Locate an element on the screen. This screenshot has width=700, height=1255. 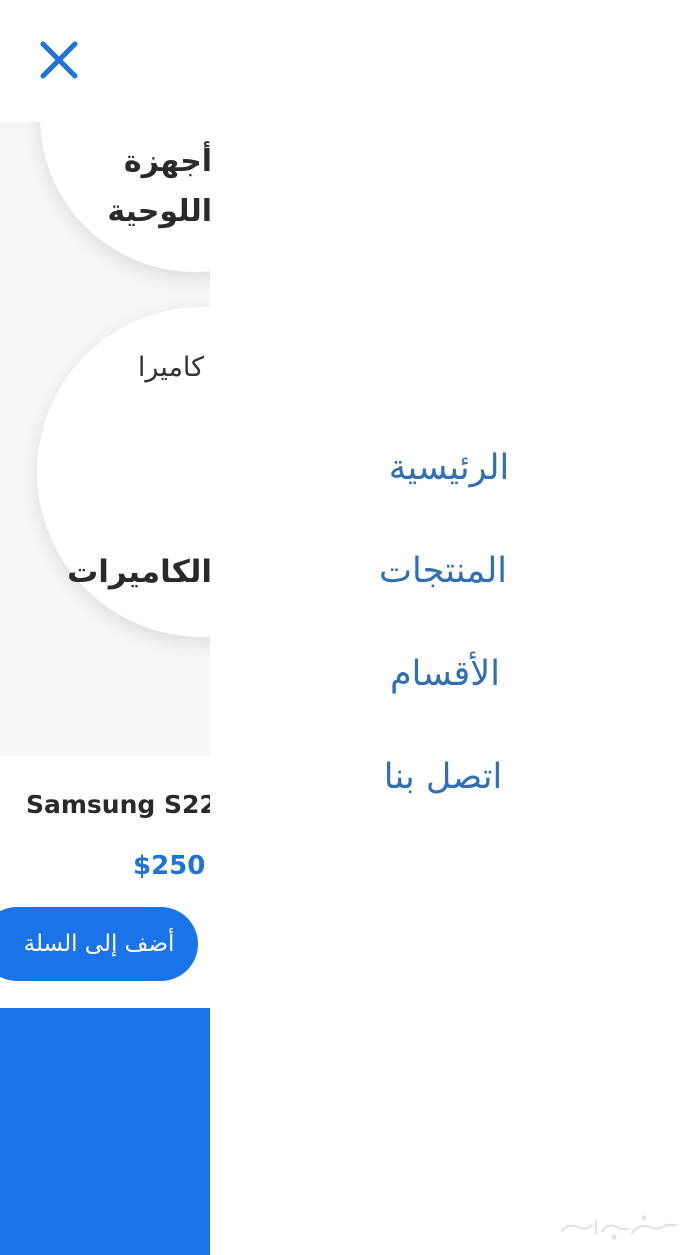
add-to-cart-label: أضف إلى السلة is located at coordinates (99, 944).